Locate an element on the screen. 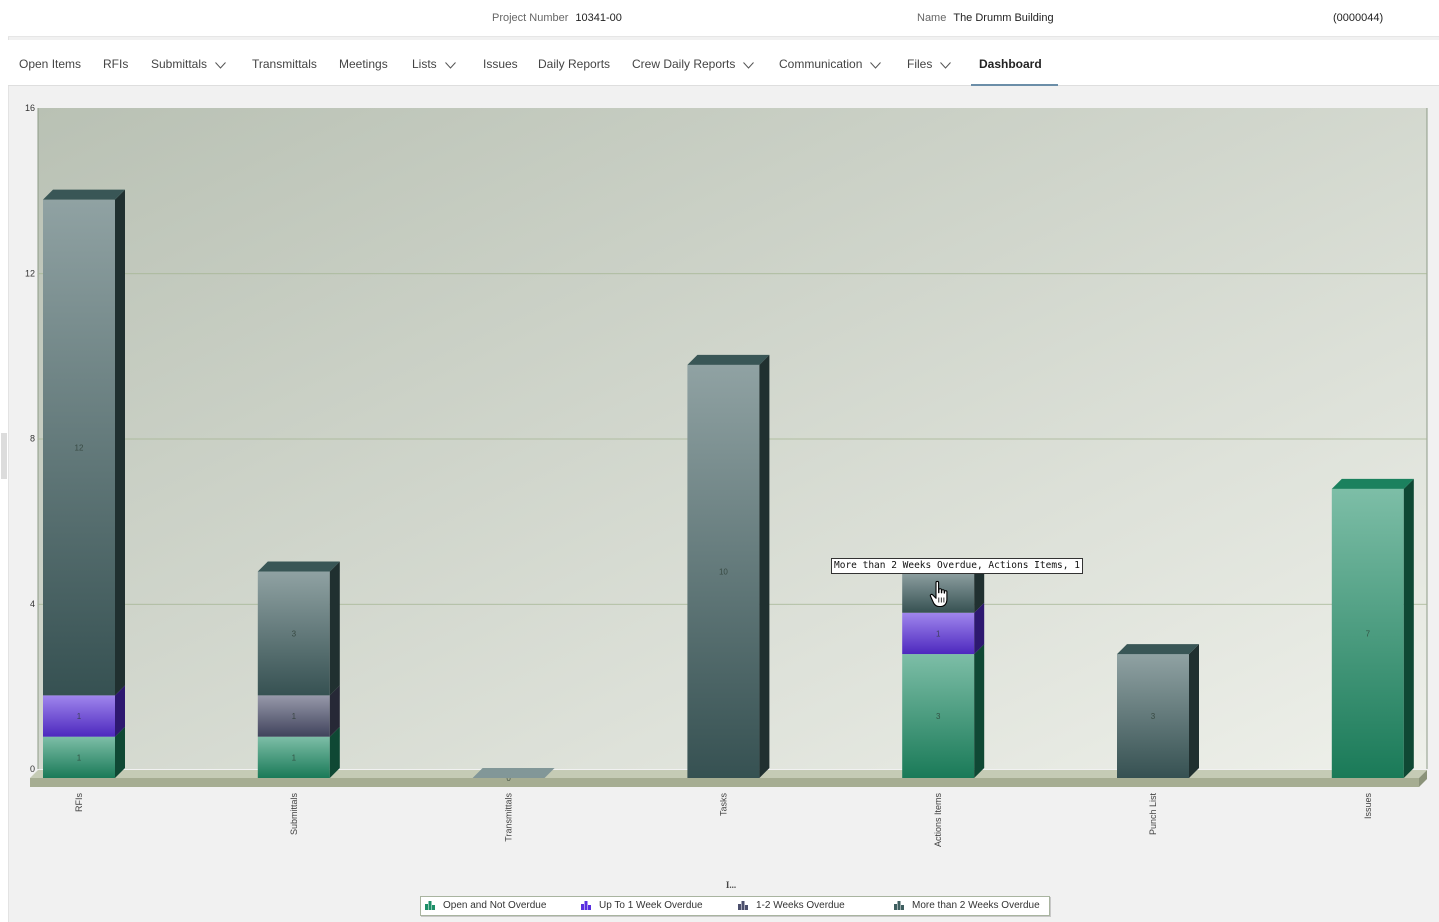 The width and height of the screenshot is (1439, 922). legend-item-1-2-weeks: 1-2 Weeks Overdue is located at coordinates (791, 906).